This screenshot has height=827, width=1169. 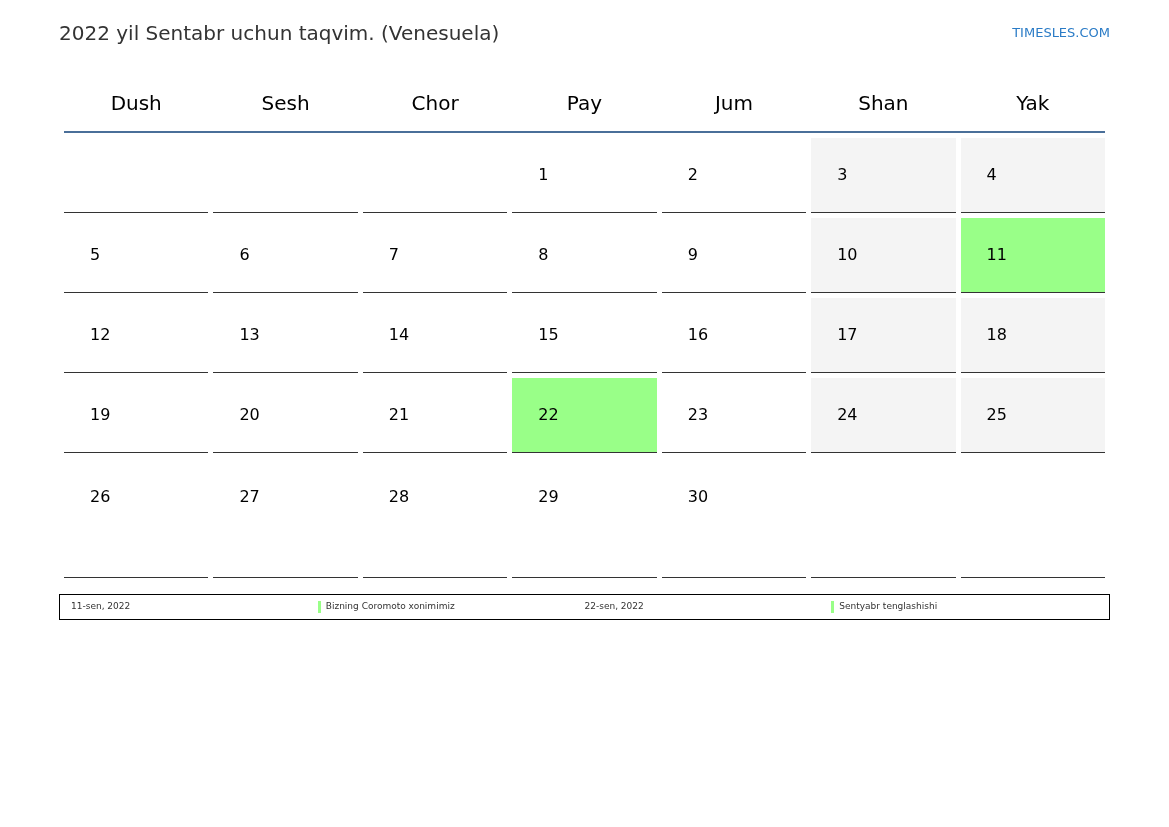 What do you see at coordinates (285, 103) in the screenshot?
I see `weekday-header: Sesh` at bounding box center [285, 103].